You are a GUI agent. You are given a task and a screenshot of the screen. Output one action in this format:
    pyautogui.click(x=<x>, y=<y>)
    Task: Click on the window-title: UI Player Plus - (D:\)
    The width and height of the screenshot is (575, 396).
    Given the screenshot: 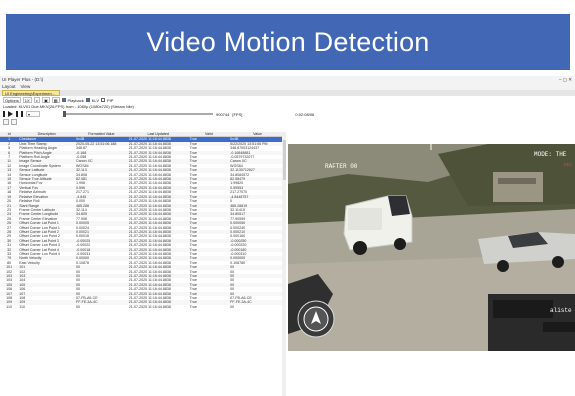 What is the action you would take?
    pyautogui.click(x=23, y=79)
    